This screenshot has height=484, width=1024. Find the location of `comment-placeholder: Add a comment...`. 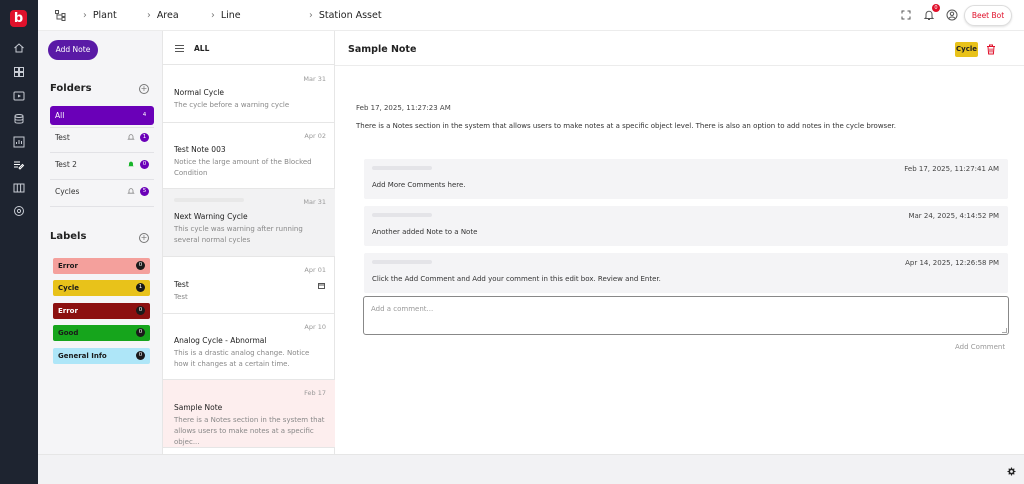

comment-placeholder: Add a comment... is located at coordinates (402, 309).